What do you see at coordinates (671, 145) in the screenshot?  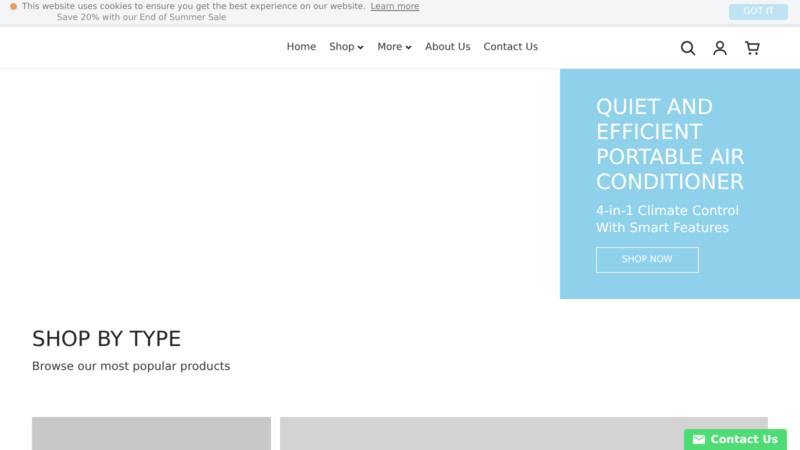 I see `hero-title: QUIET AND EFFICIENT PORTABLE AIR CONDITIONER` at bounding box center [671, 145].